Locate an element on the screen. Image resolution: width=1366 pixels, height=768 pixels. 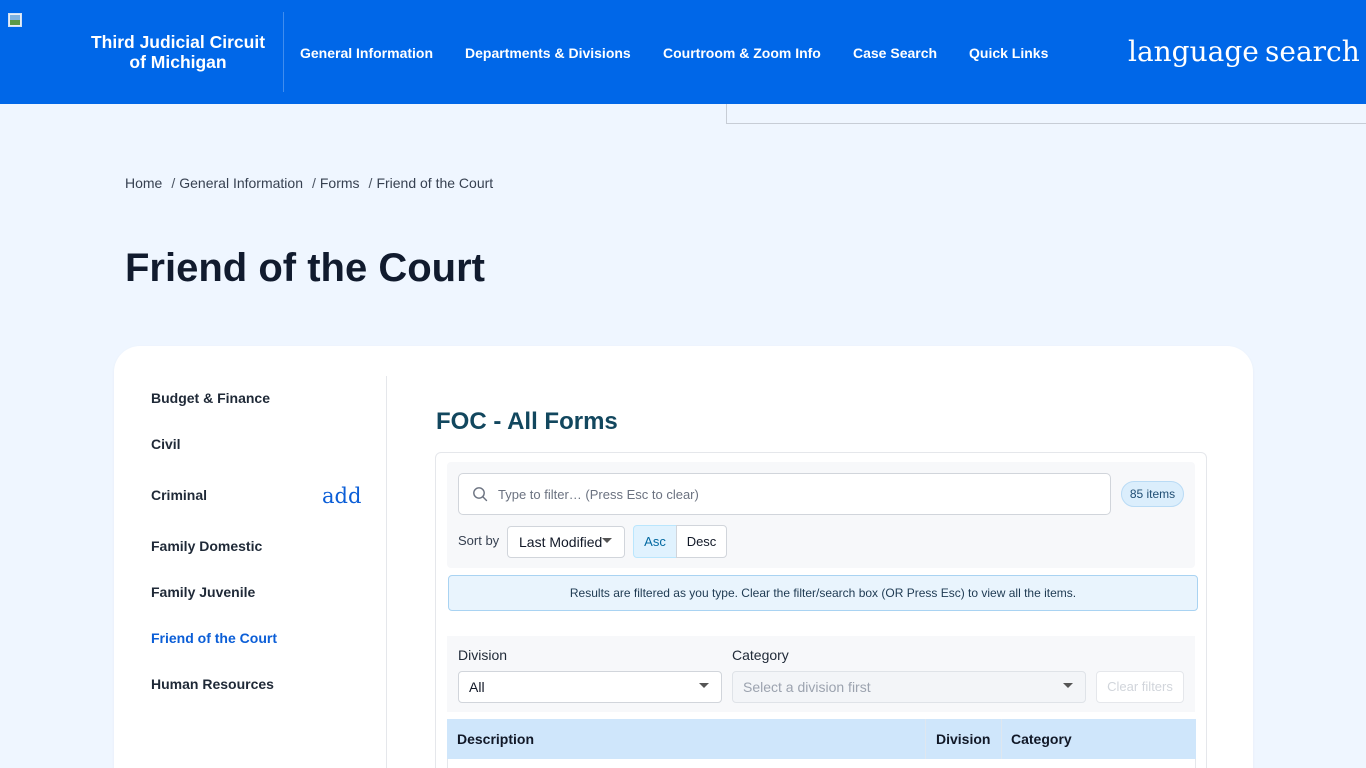
category-label: Category is located at coordinates (760, 655).